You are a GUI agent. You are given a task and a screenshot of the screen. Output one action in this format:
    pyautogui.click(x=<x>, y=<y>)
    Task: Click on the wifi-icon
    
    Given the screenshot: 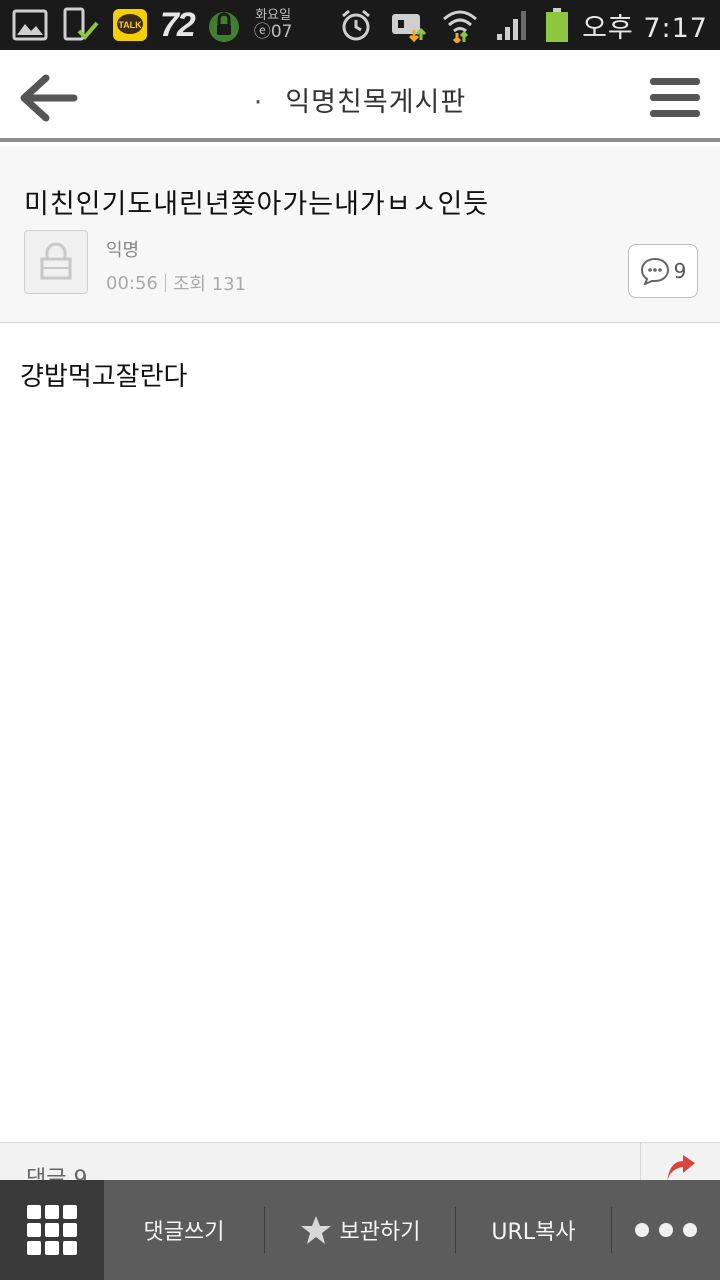 What is the action you would take?
    pyautogui.click(x=460, y=25)
    